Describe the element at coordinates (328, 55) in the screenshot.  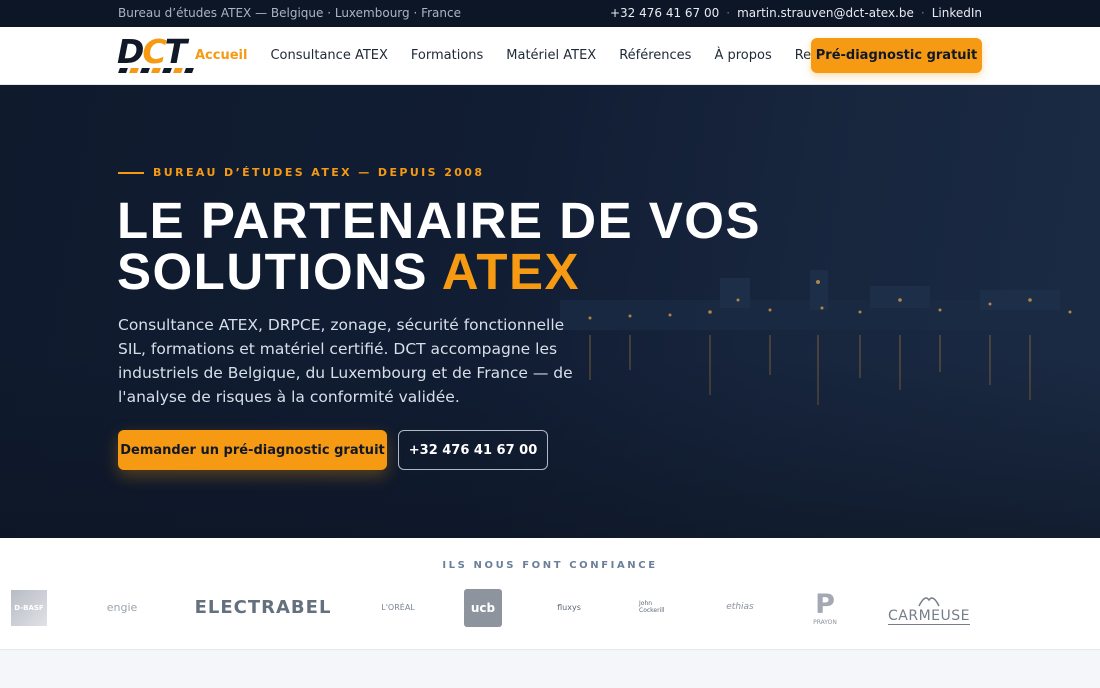
I see `nav-item-consultance-atex: Consultance ATEX` at that location.